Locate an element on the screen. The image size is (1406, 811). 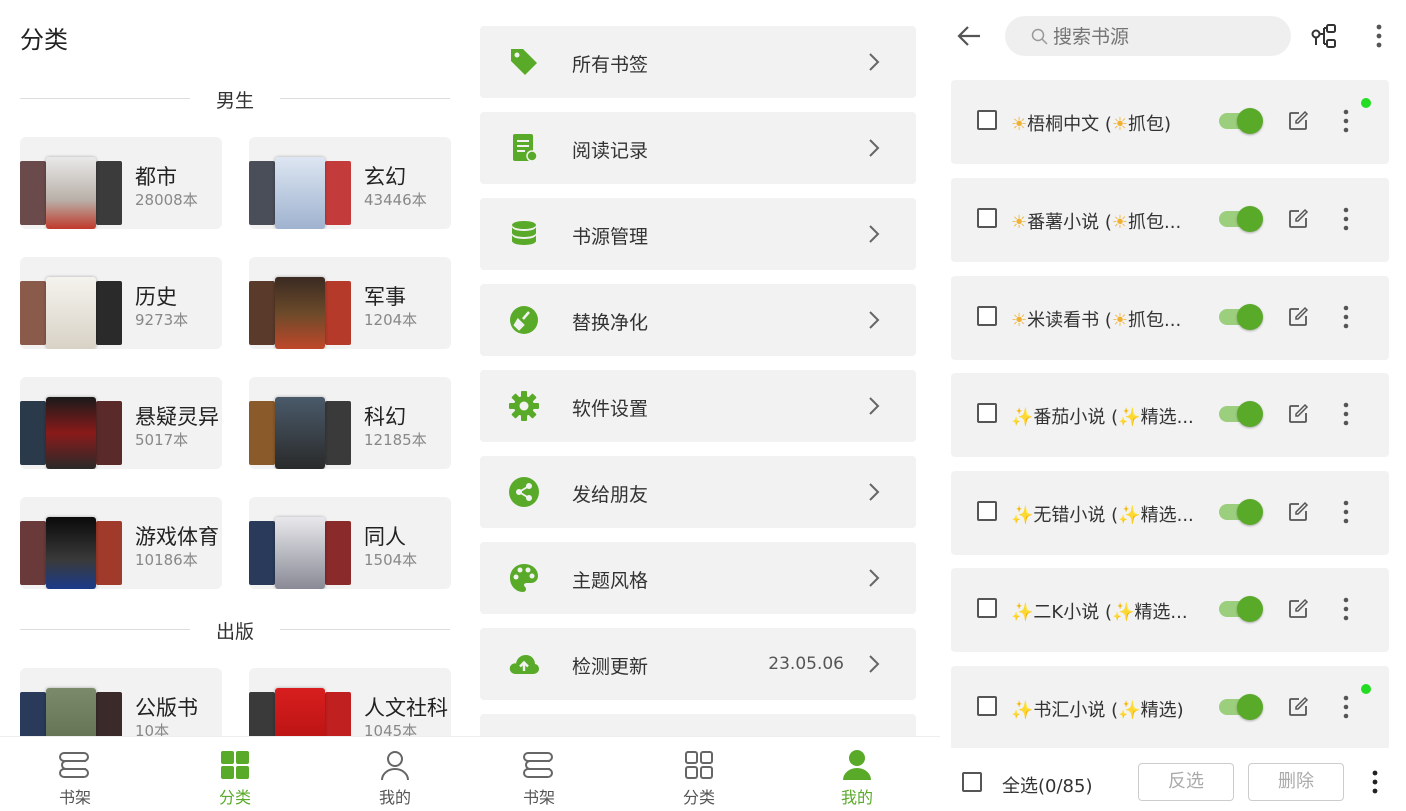
nav-label: 我的 is located at coordinates (856, 797).